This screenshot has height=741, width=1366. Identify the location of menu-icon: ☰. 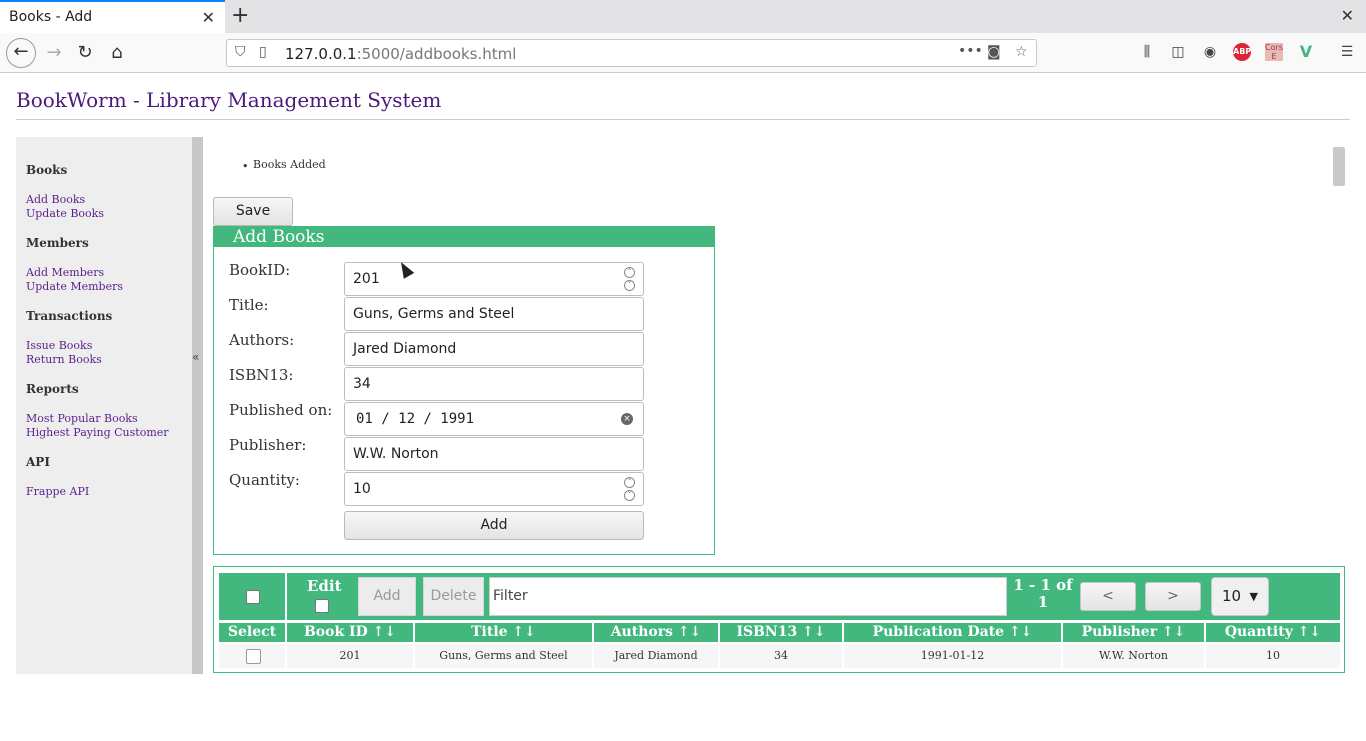
(1347, 52).